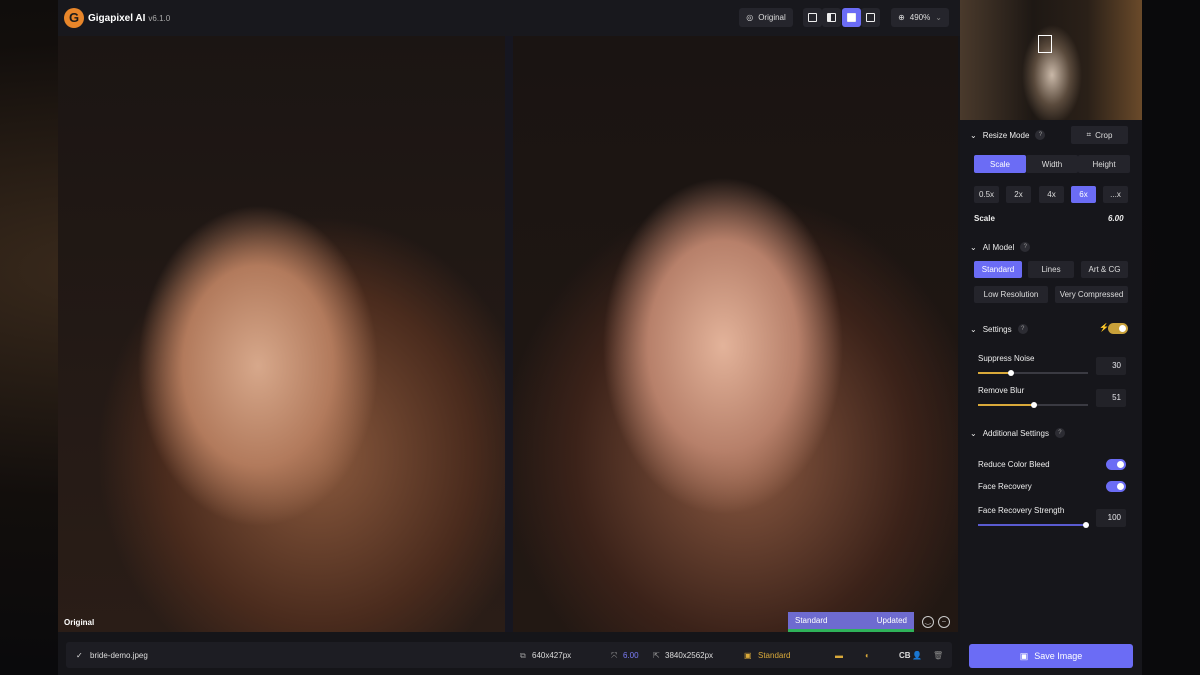 The width and height of the screenshot is (1200, 675). I want to click on model-low-resolution: Low Resolution, so click(1011, 294).